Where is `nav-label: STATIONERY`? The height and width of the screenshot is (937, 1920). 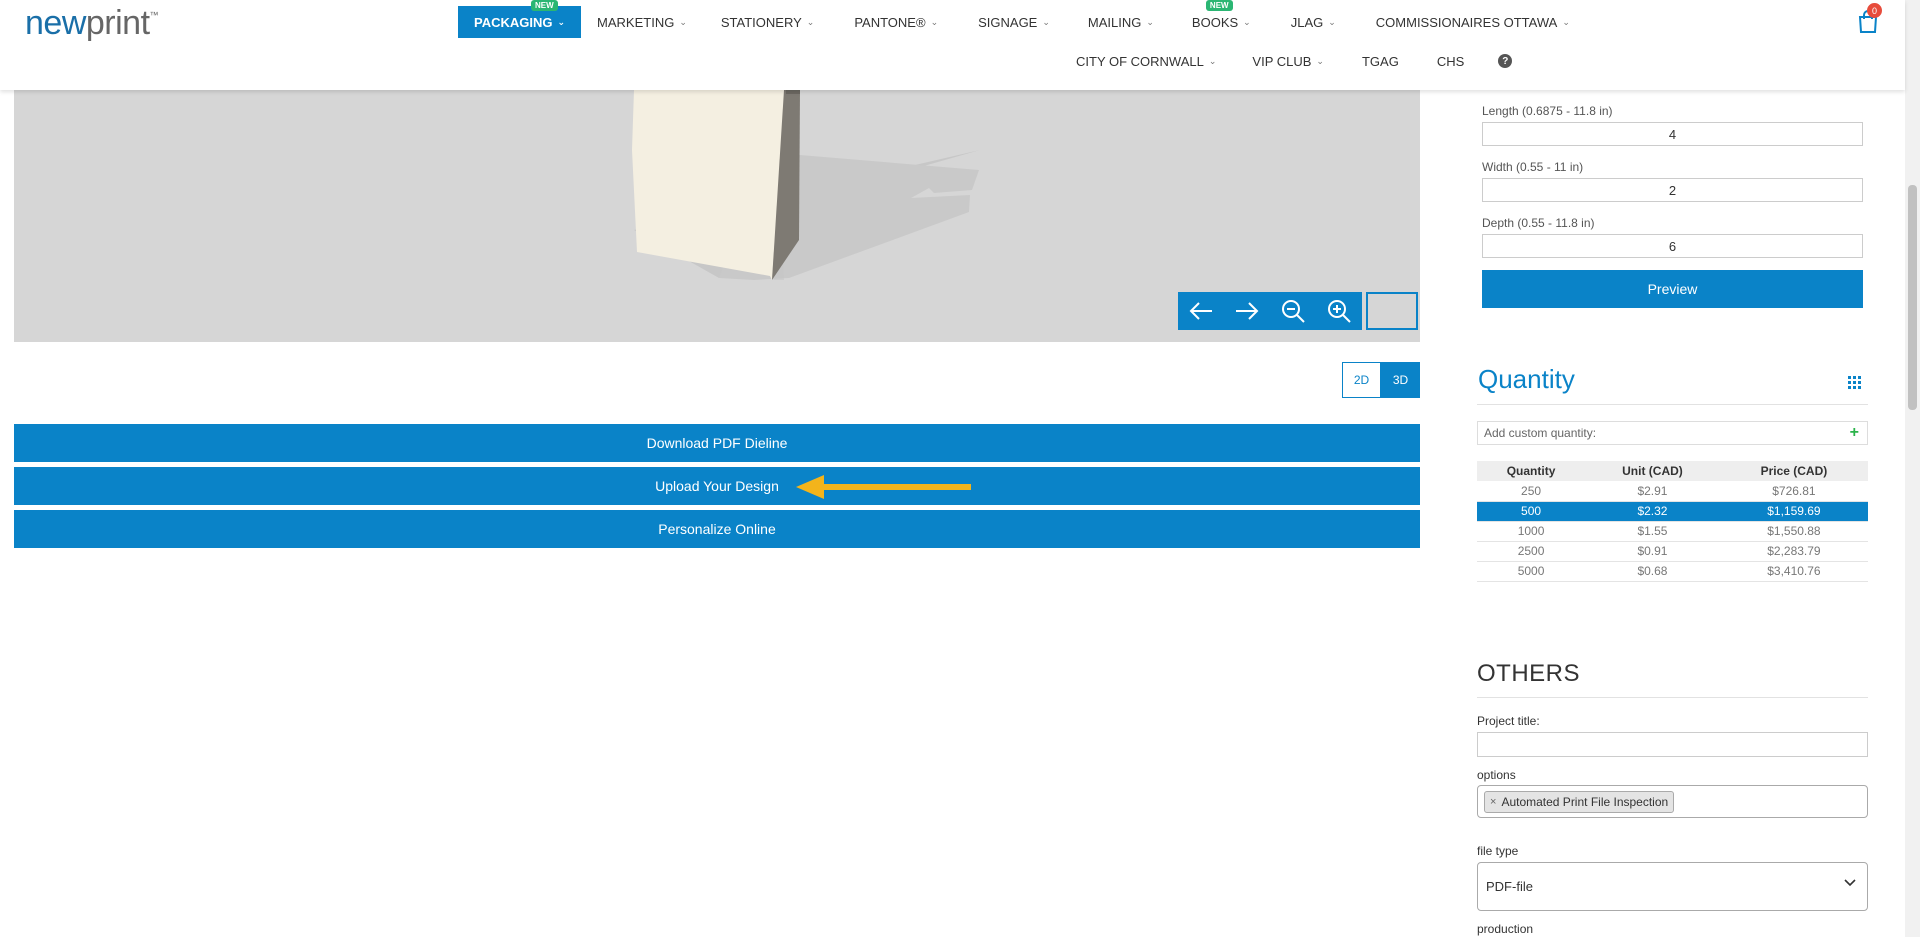
nav-label: STATIONERY is located at coordinates (761, 22).